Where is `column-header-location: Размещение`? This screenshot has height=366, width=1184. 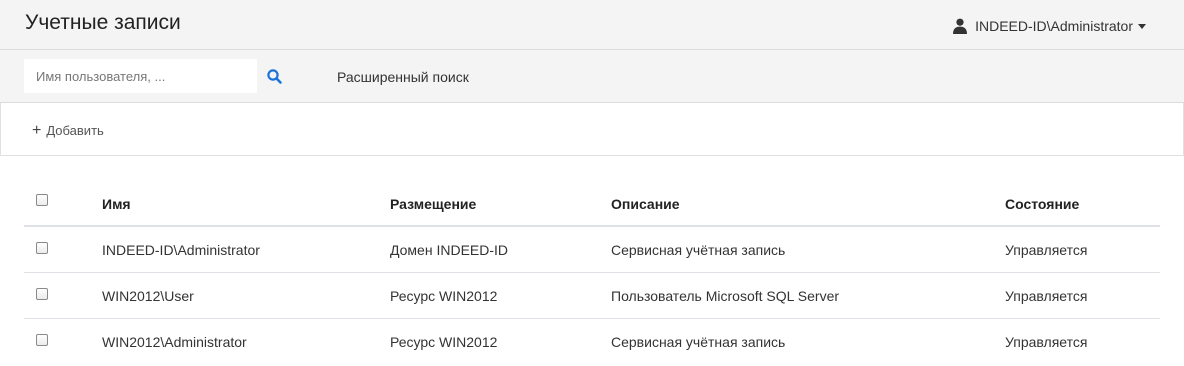 column-header-location: Размещение is located at coordinates (433, 204).